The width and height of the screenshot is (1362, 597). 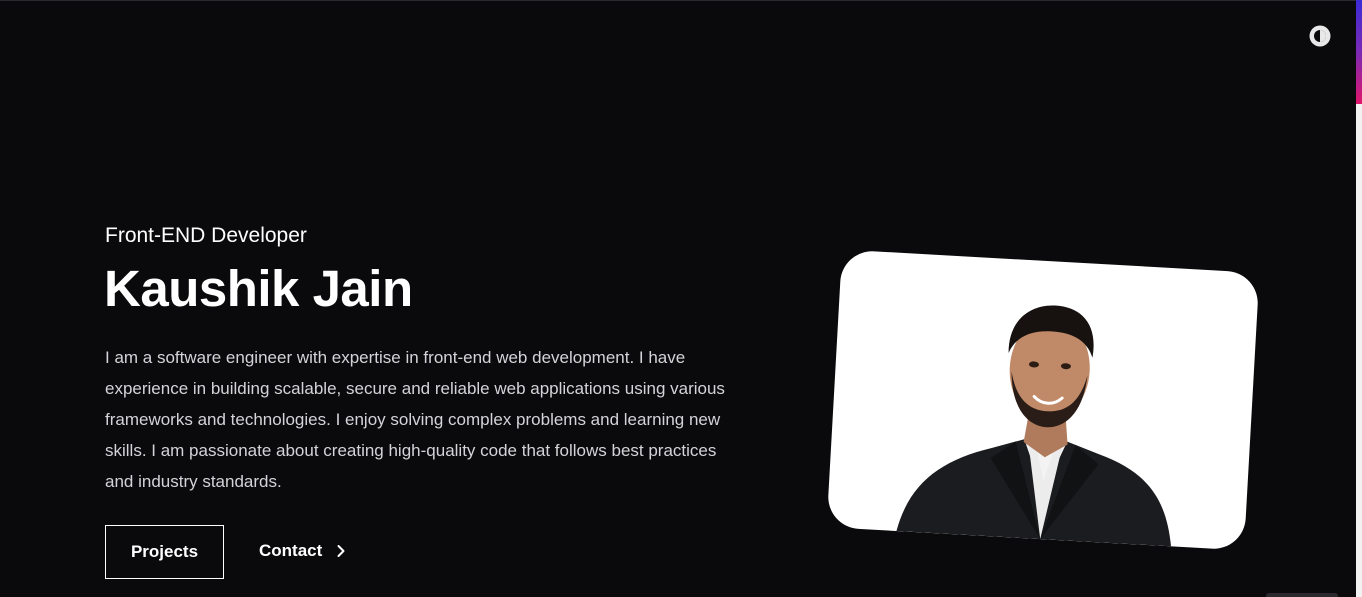 I want to click on scrollbar-track, so click(x=1359, y=298).